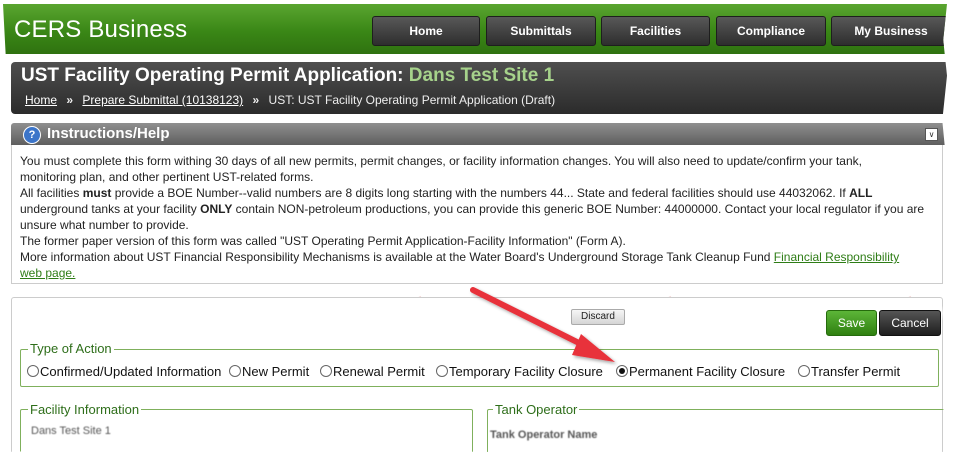  I want to click on annotation-arrow-icon, so click(542, 324).